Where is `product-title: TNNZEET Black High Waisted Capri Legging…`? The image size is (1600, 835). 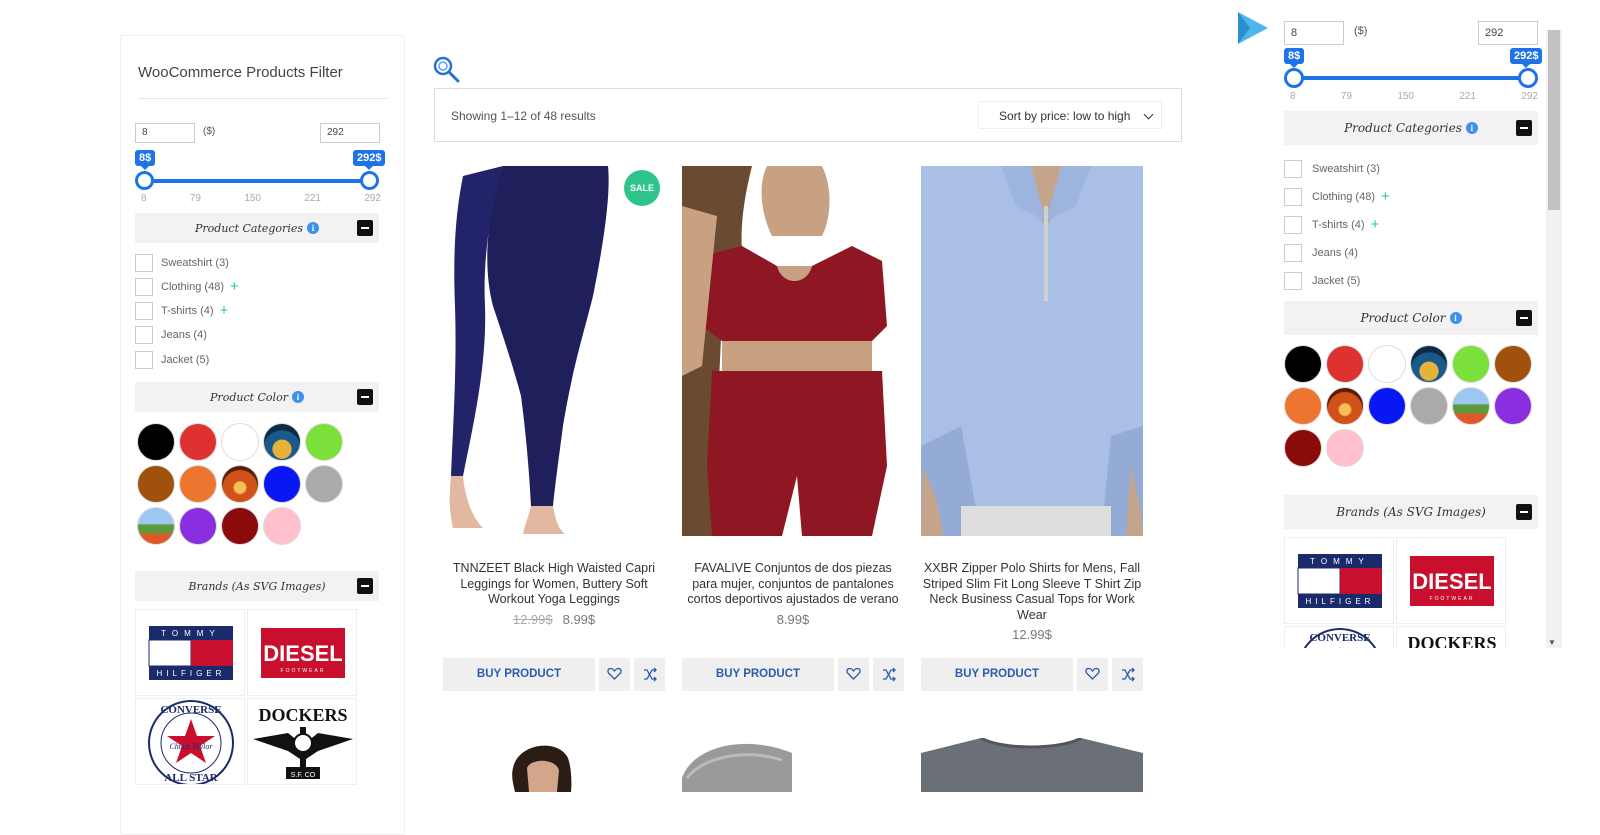 product-title: TNNZEET Black High Waisted Capri Legging… is located at coordinates (554, 584).